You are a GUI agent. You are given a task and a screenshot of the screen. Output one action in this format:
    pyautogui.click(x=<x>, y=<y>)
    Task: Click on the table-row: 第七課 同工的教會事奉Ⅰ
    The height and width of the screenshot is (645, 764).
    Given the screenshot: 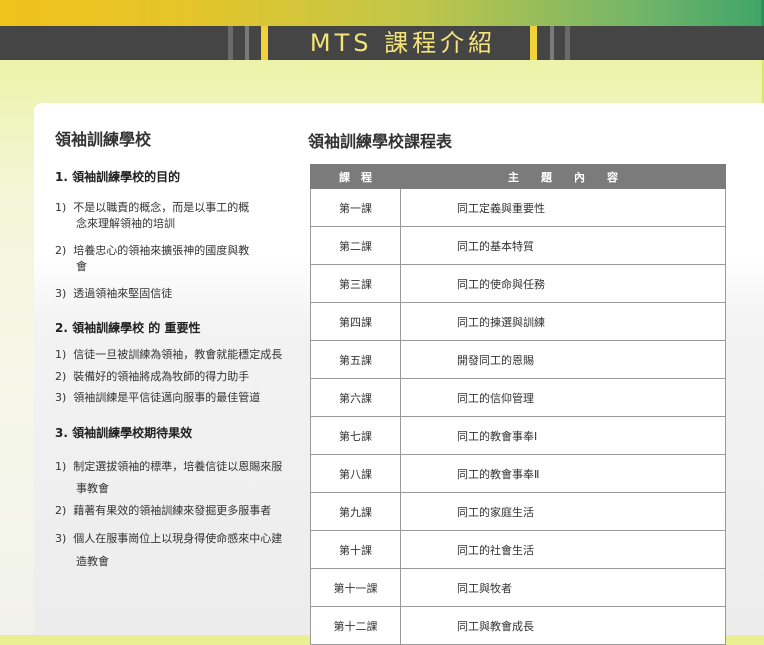 What is the action you would take?
    pyautogui.click(x=518, y=435)
    